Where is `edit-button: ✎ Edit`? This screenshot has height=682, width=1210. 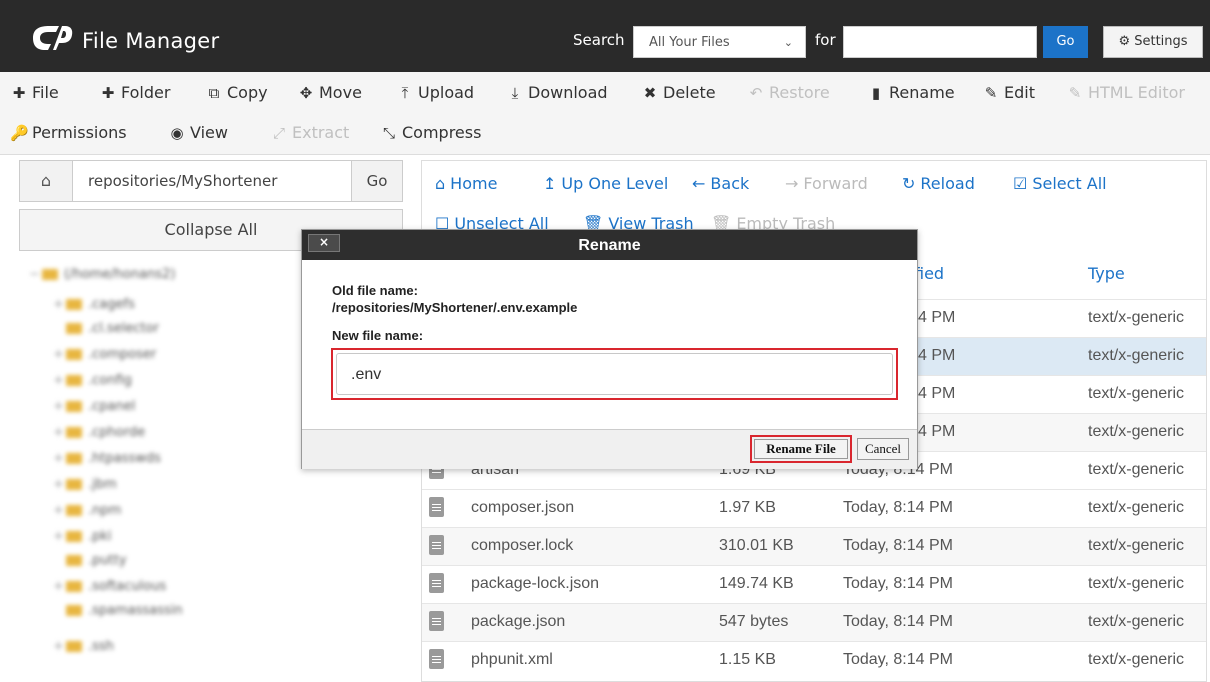
edit-button: ✎ Edit is located at coordinates (1008, 92).